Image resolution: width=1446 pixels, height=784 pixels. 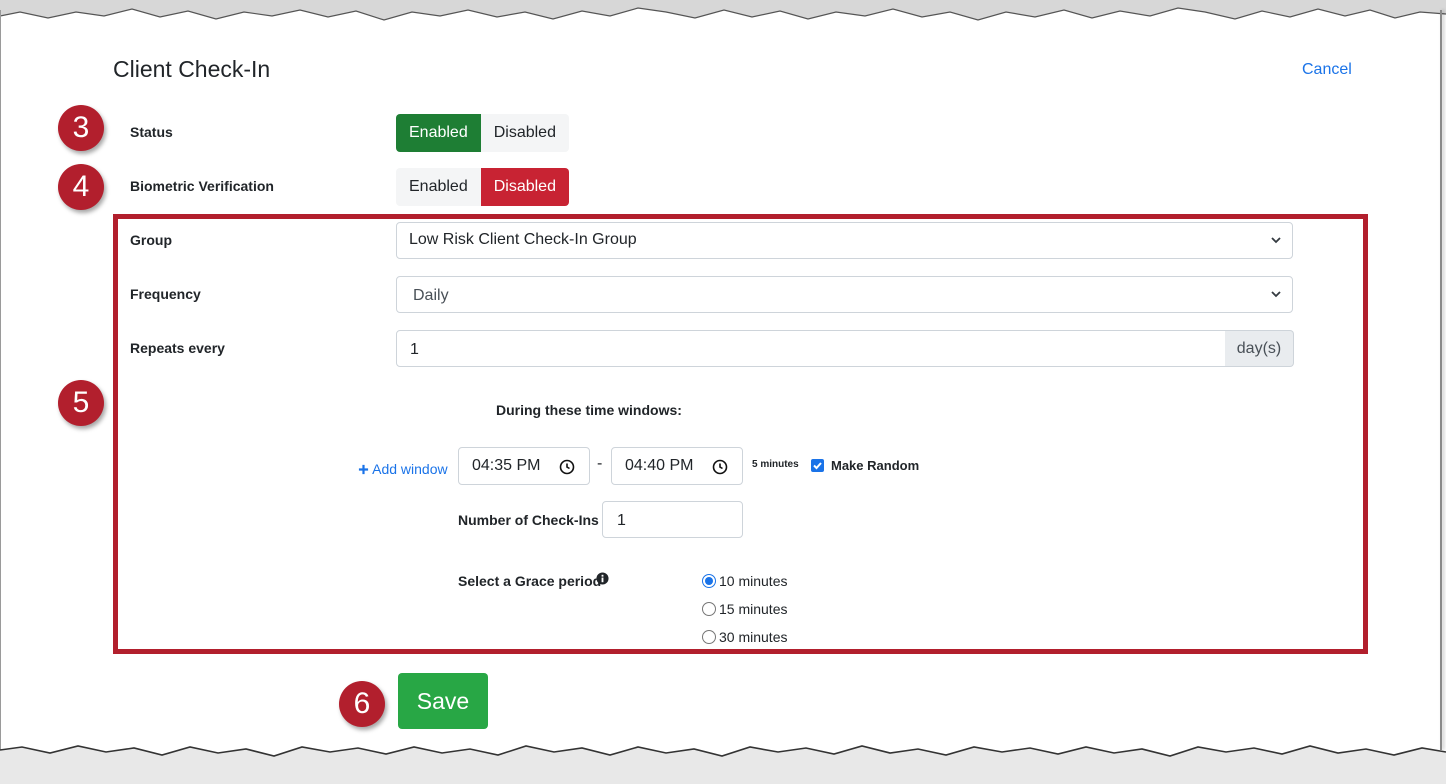 I want to click on torn-edge-bottom, so click(x=723, y=764).